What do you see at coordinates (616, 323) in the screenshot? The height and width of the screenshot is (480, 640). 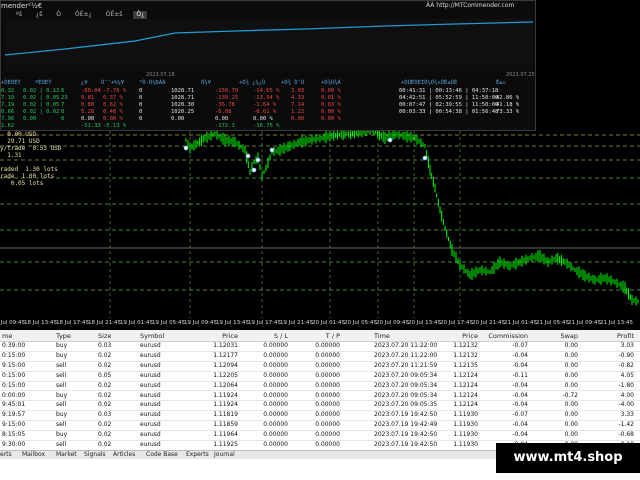 I see `time-tick: 21 Jul 13:45` at bounding box center [616, 323].